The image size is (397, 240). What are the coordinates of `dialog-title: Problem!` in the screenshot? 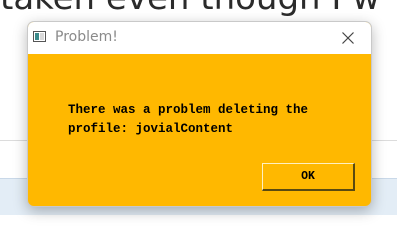 It's located at (86, 37).